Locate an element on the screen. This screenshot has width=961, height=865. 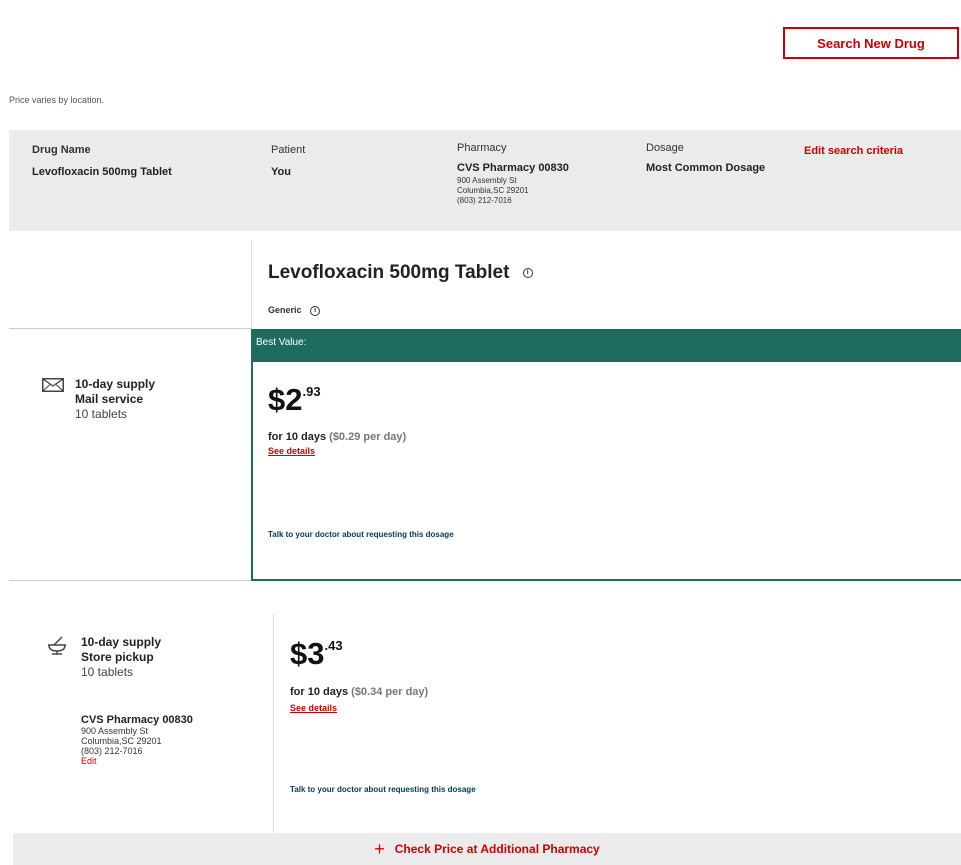
dosage-value: Most Common Dosage is located at coordinates (706, 168).